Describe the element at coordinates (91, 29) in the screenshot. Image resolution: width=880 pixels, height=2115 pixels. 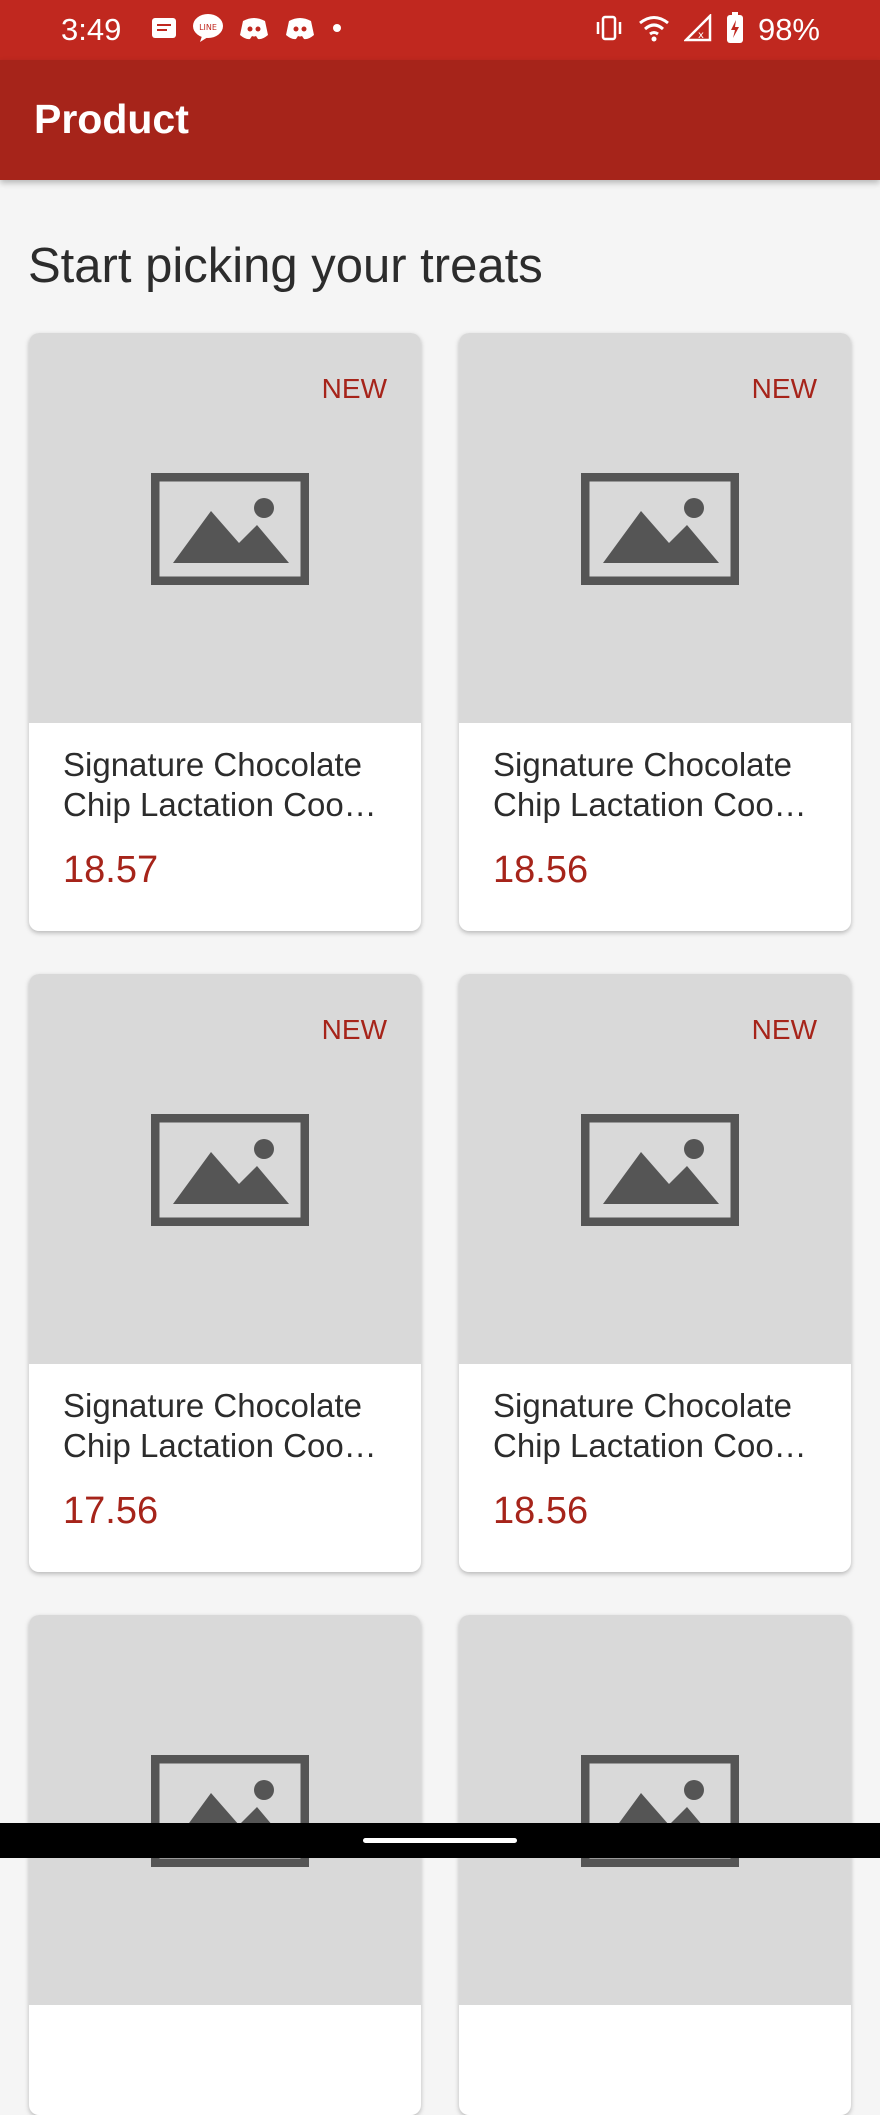
I see `status-time: 3:49` at that location.